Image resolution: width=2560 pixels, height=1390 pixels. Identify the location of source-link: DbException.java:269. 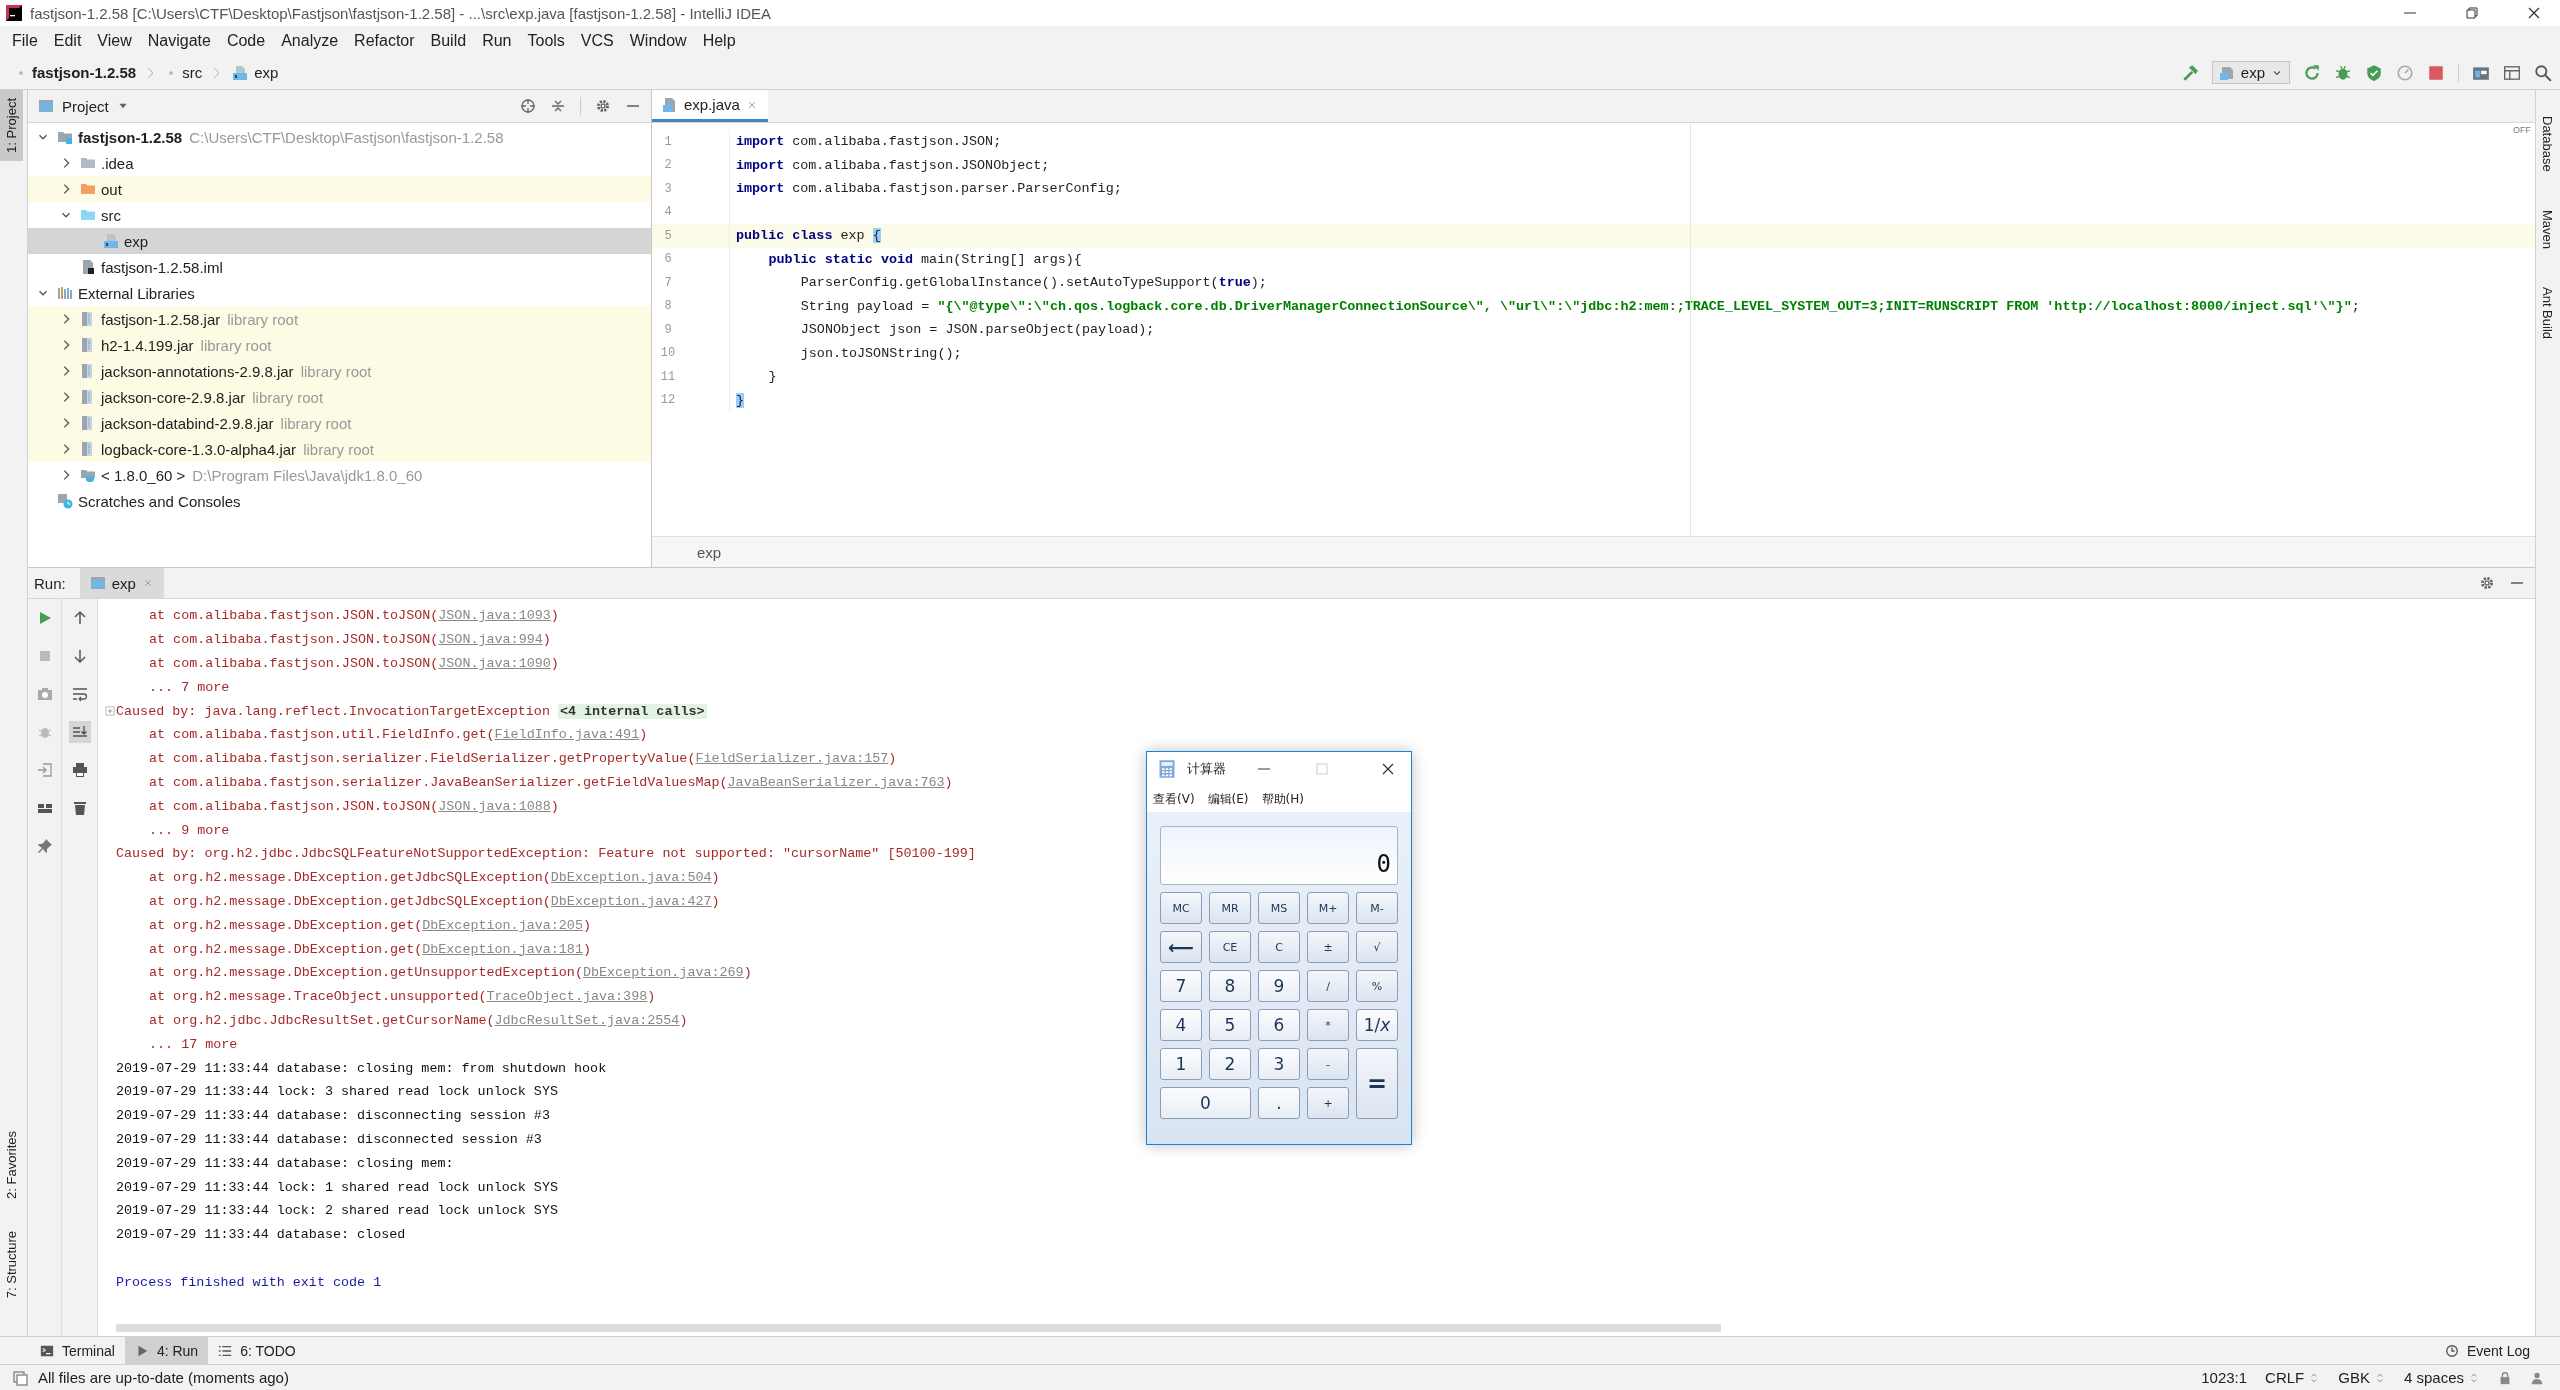
(663, 973).